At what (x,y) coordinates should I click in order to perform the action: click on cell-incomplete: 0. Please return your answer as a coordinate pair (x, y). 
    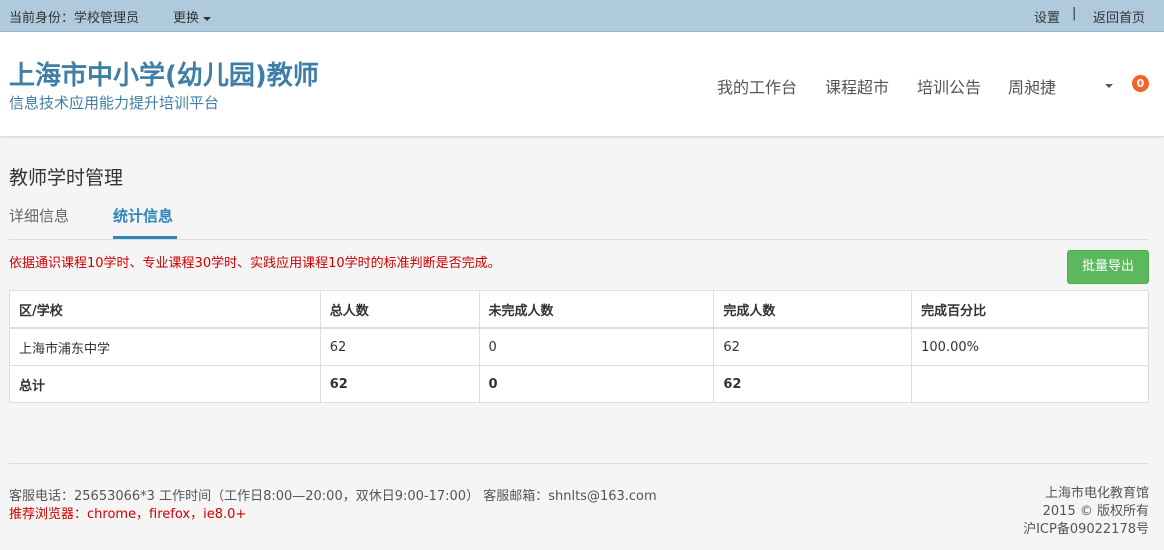
    Looking at the image, I should click on (596, 346).